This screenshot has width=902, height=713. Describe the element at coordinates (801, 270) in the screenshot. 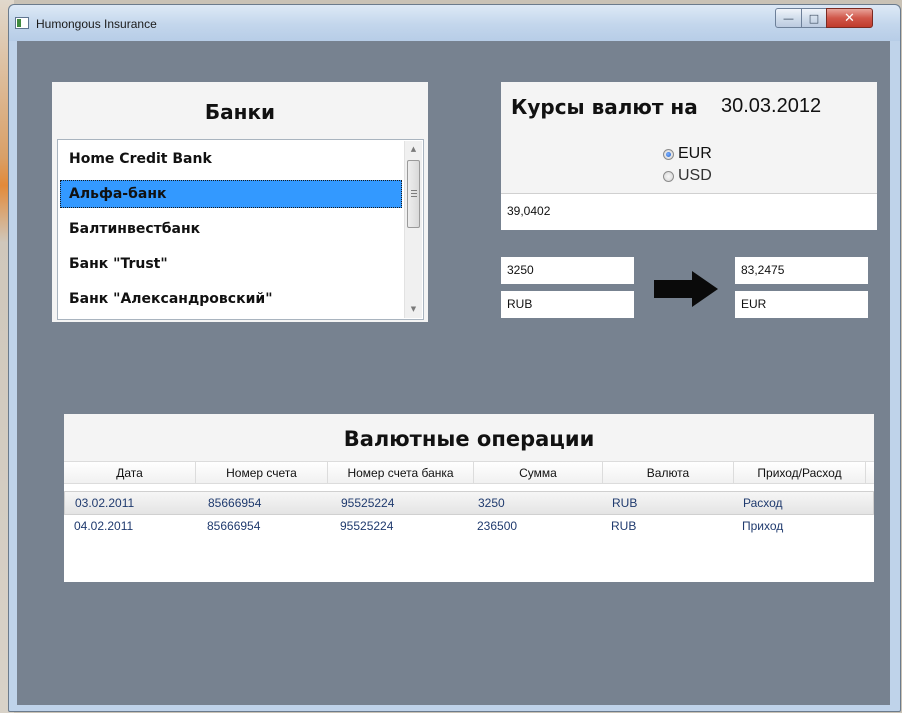

I see `result-input: 83,2475` at that location.